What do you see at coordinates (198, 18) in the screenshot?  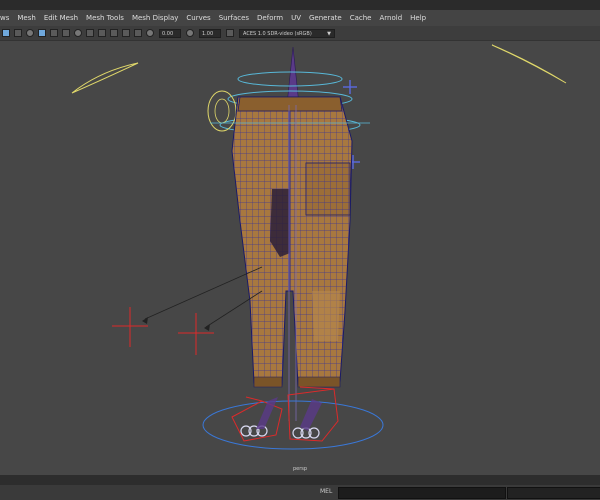 I see `menu-item-curves: Curves` at bounding box center [198, 18].